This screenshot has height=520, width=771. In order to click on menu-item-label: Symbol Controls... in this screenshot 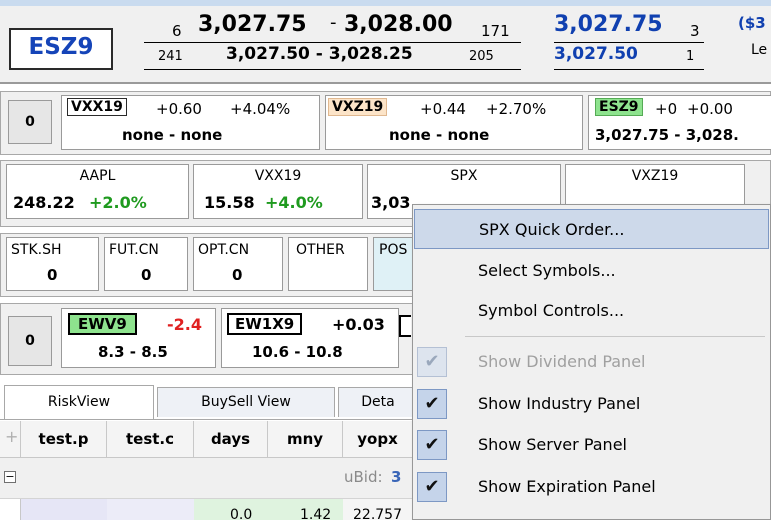, I will do `click(551, 310)`.